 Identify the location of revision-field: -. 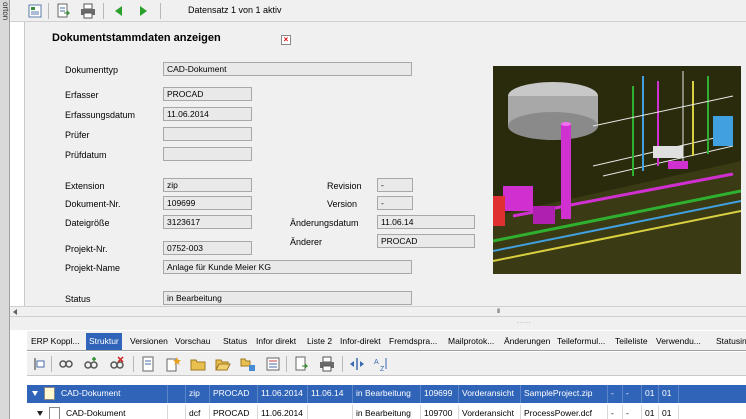
(395, 185).